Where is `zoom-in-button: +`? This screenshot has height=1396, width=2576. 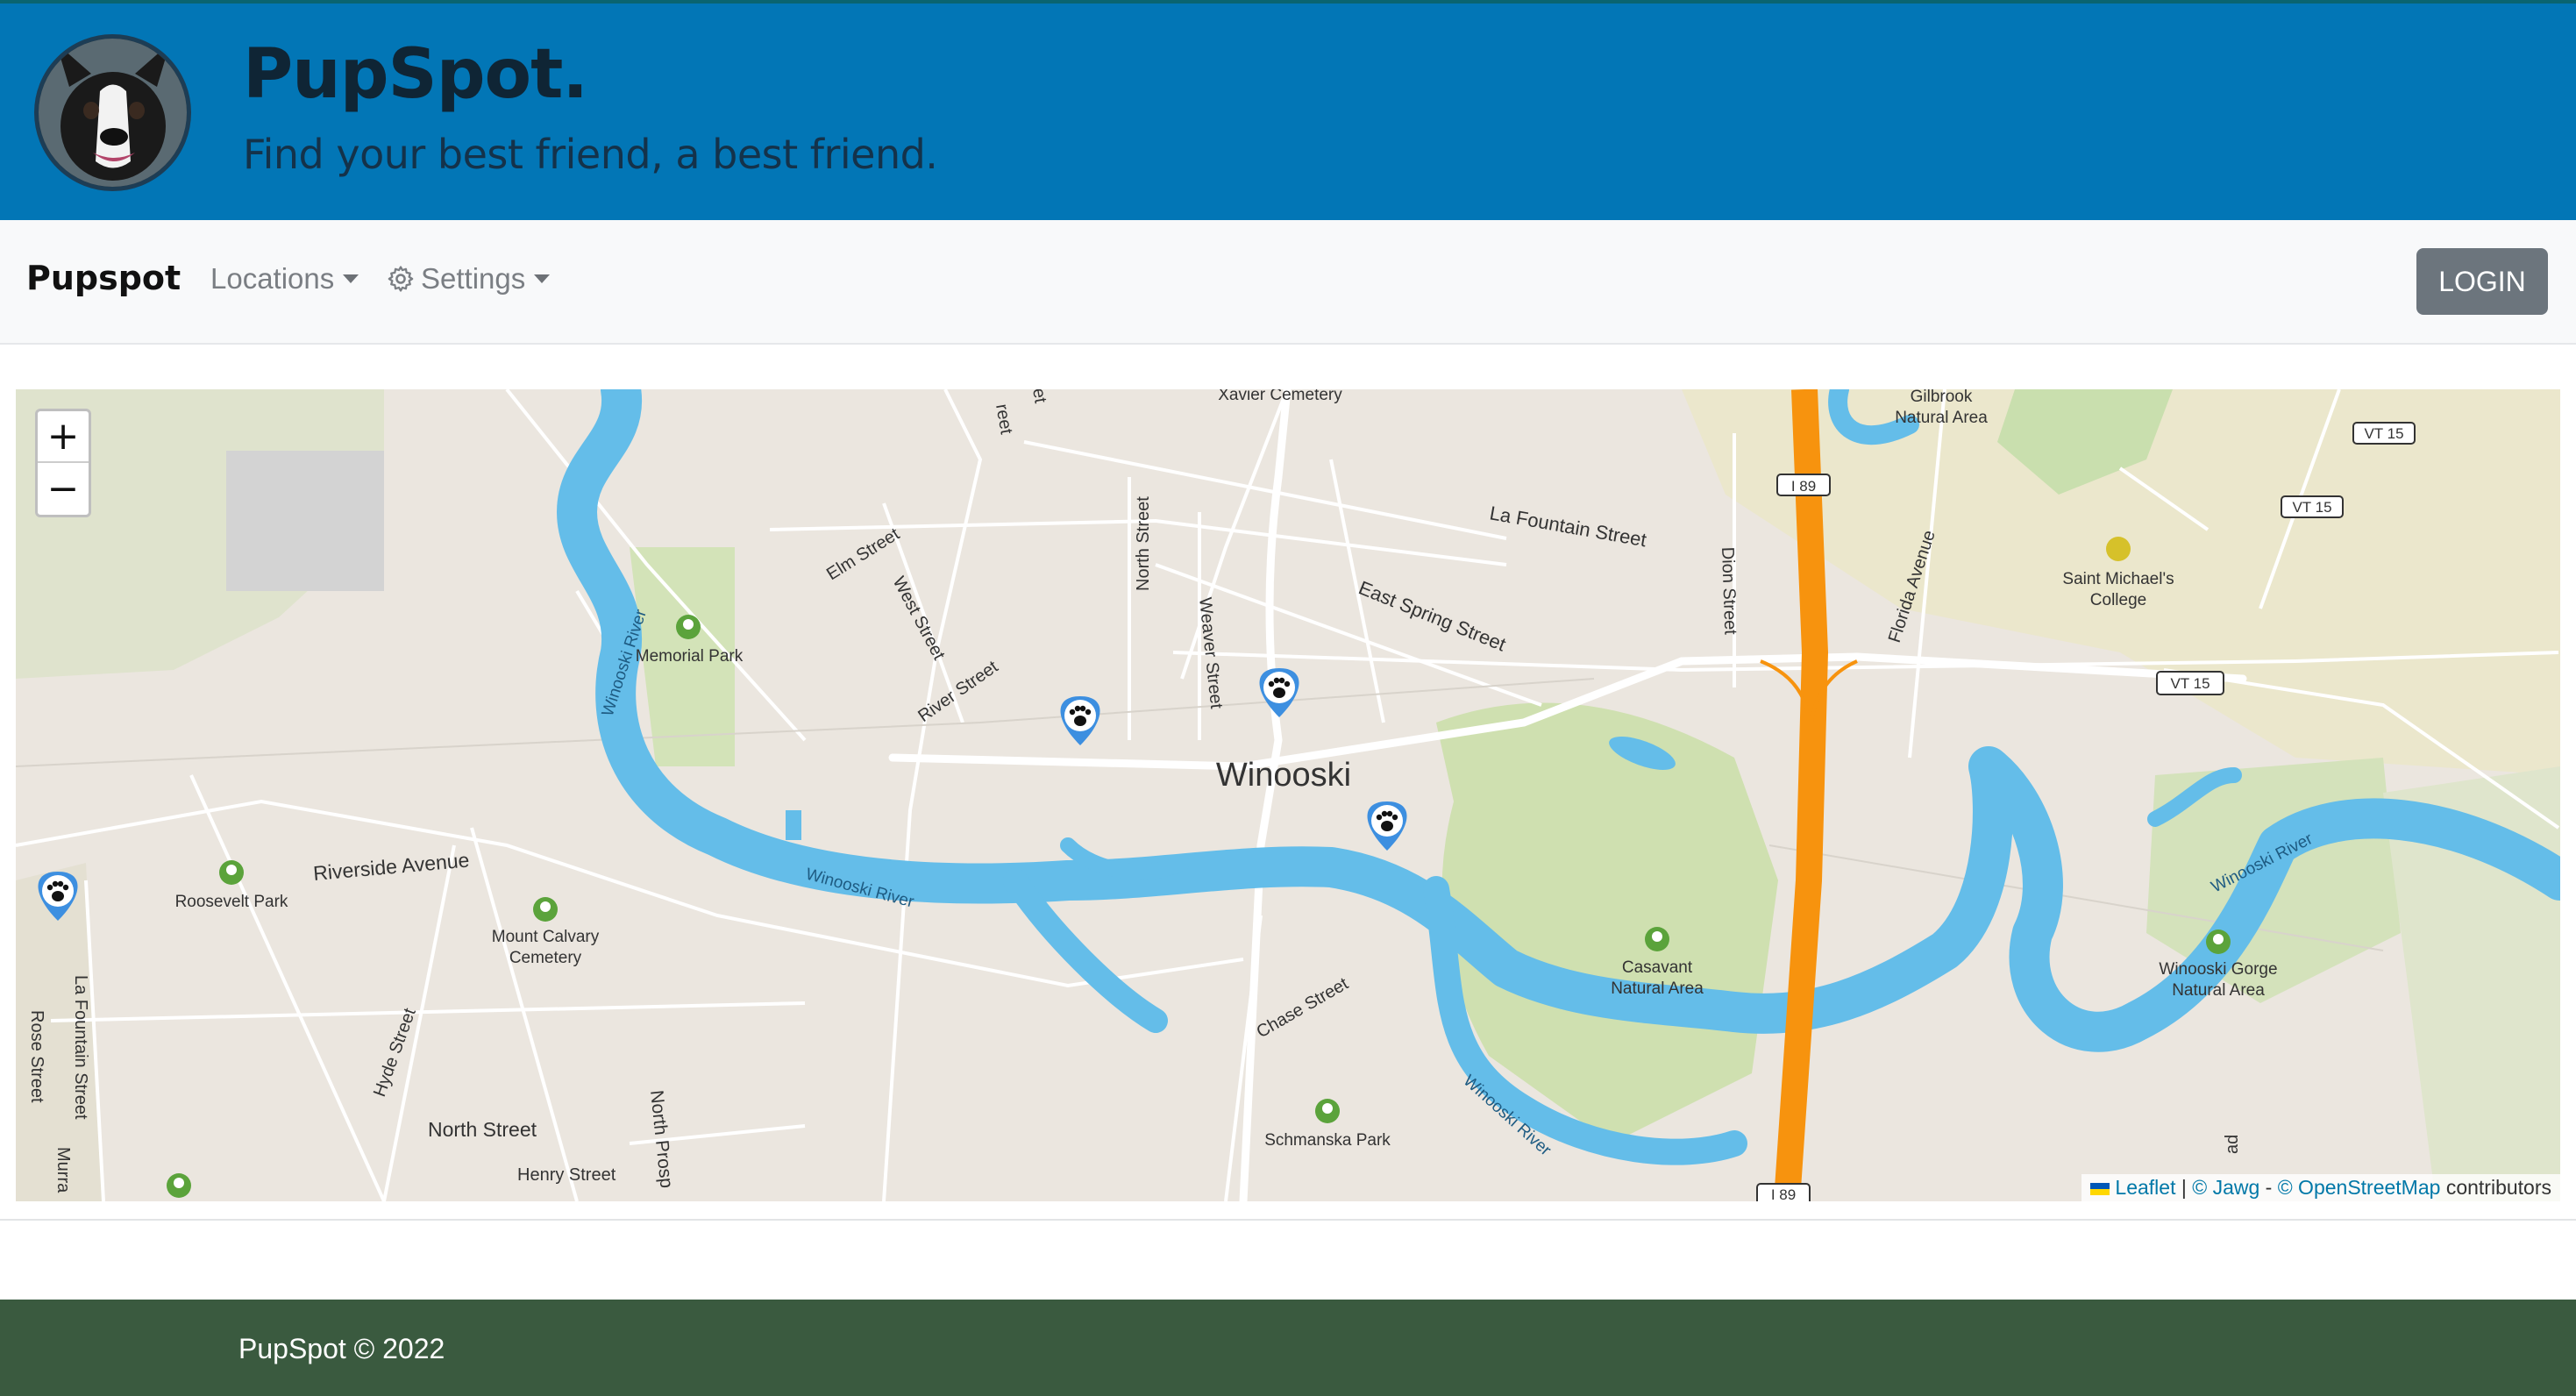 zoom-in-button: + is located at coordinates (63, 437).